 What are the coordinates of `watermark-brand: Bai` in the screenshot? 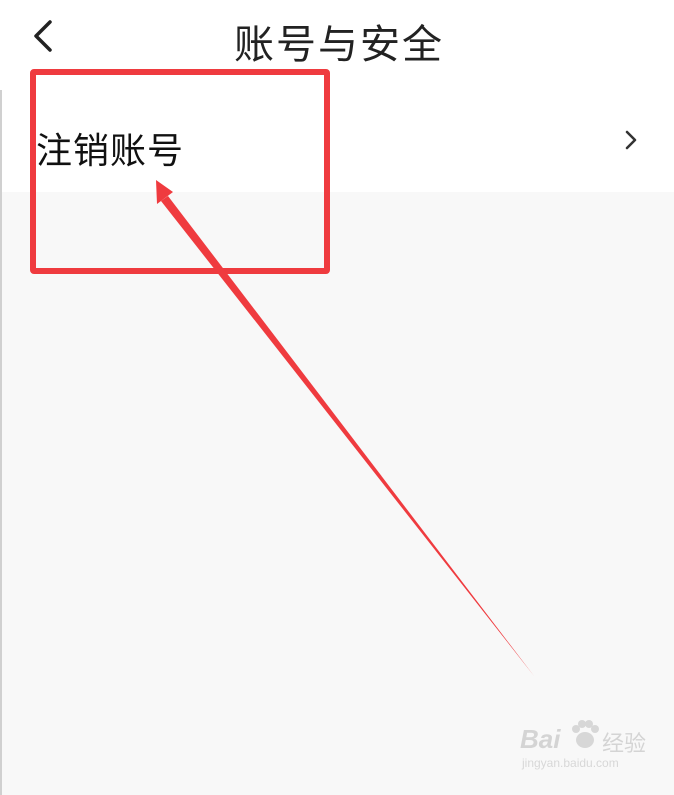 It's located at (540, 739).